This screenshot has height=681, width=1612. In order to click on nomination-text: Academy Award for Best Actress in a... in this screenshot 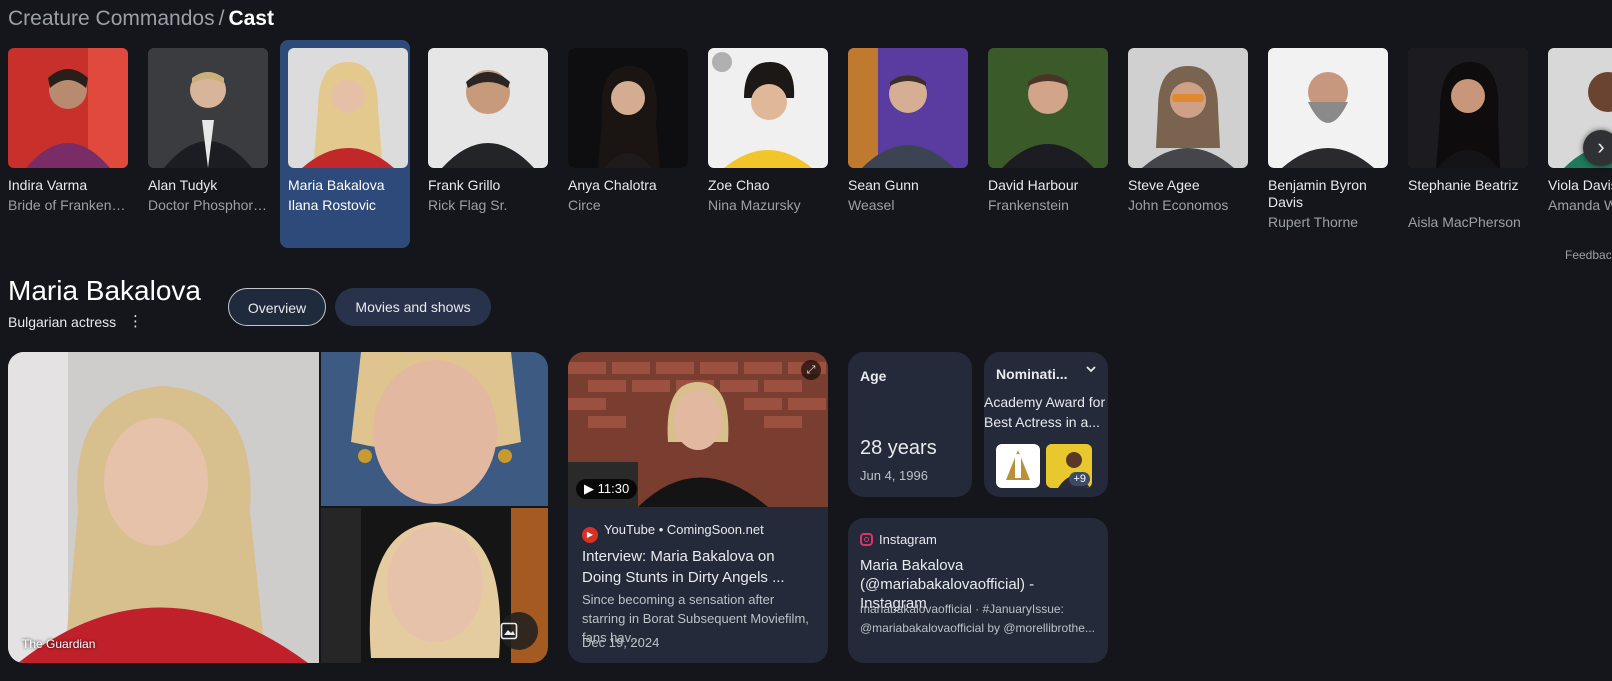, I will do `click(1045, 412)`.